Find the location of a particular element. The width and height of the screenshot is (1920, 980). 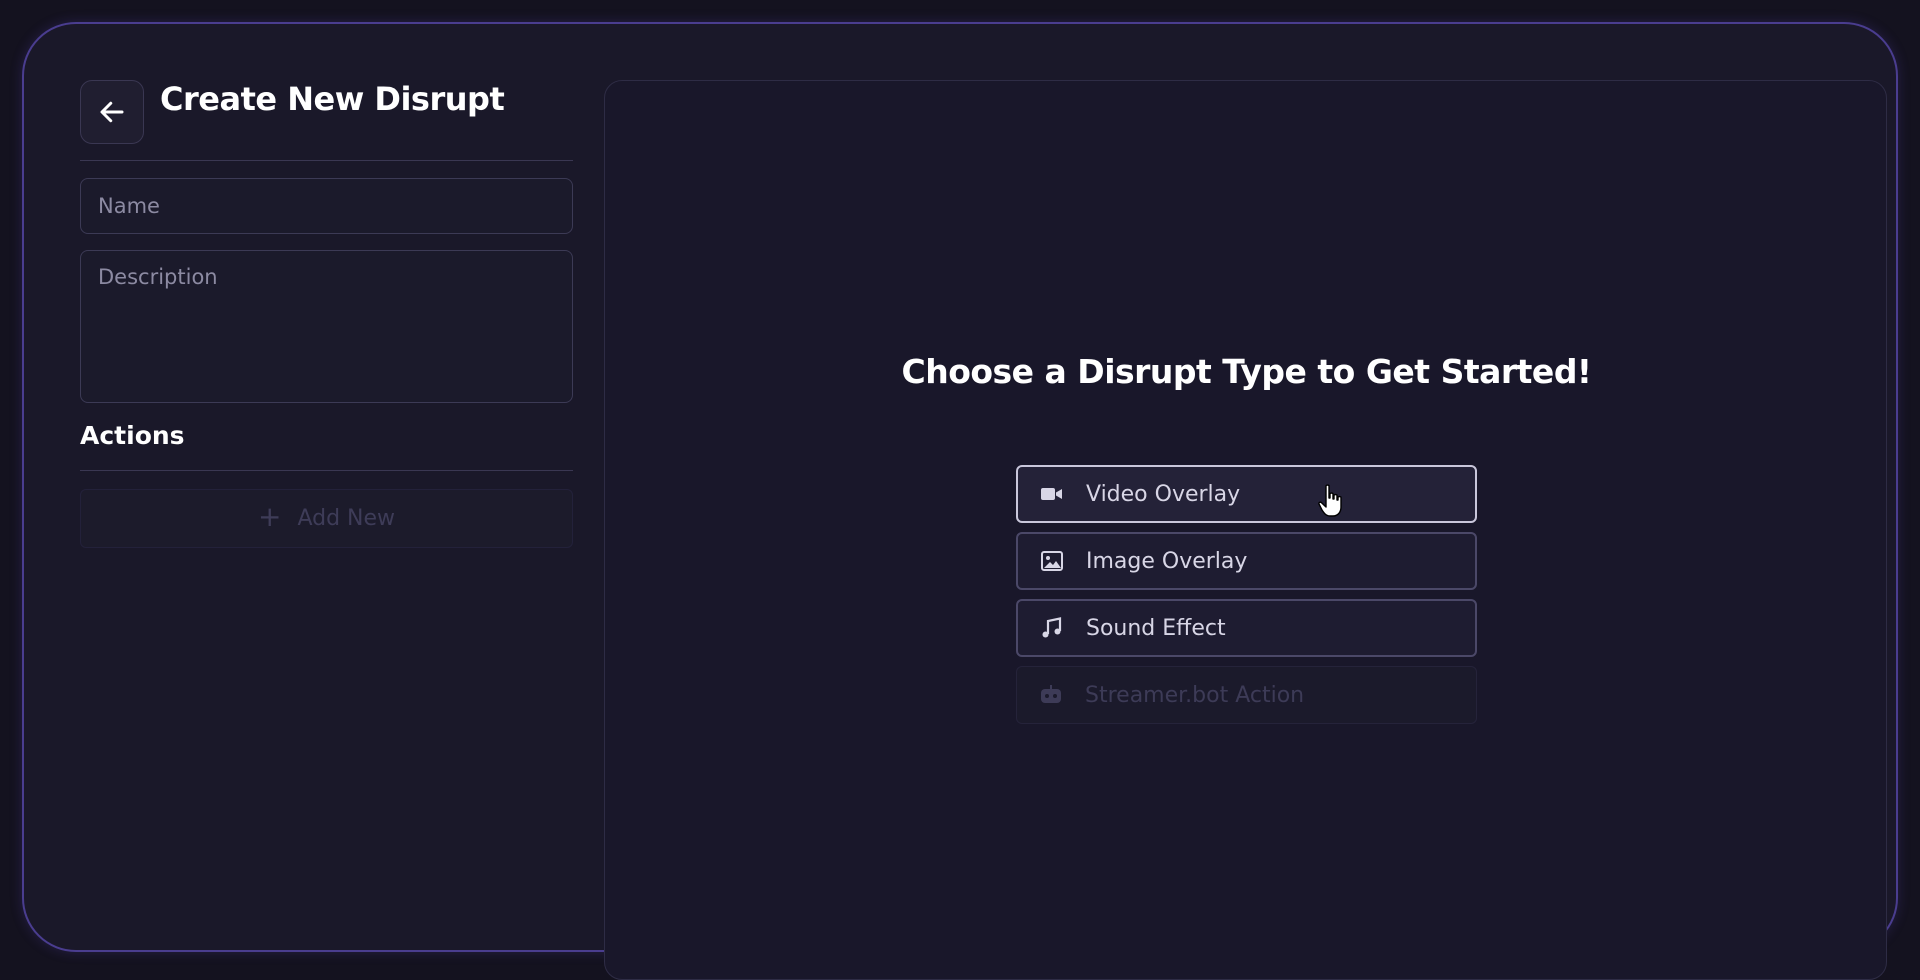

back-button is located at coordinates (112, 112).